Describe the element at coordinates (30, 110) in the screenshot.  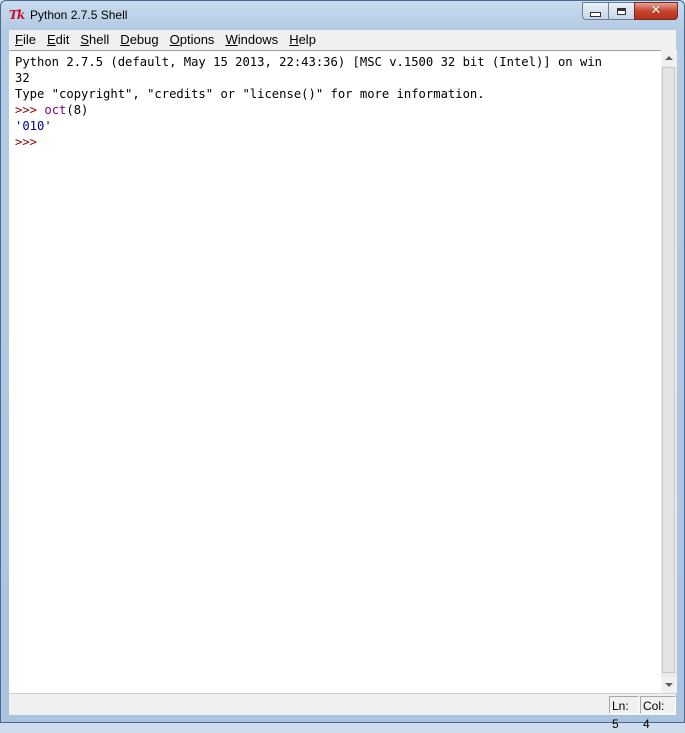
I see `prompt: >>>` at that location.